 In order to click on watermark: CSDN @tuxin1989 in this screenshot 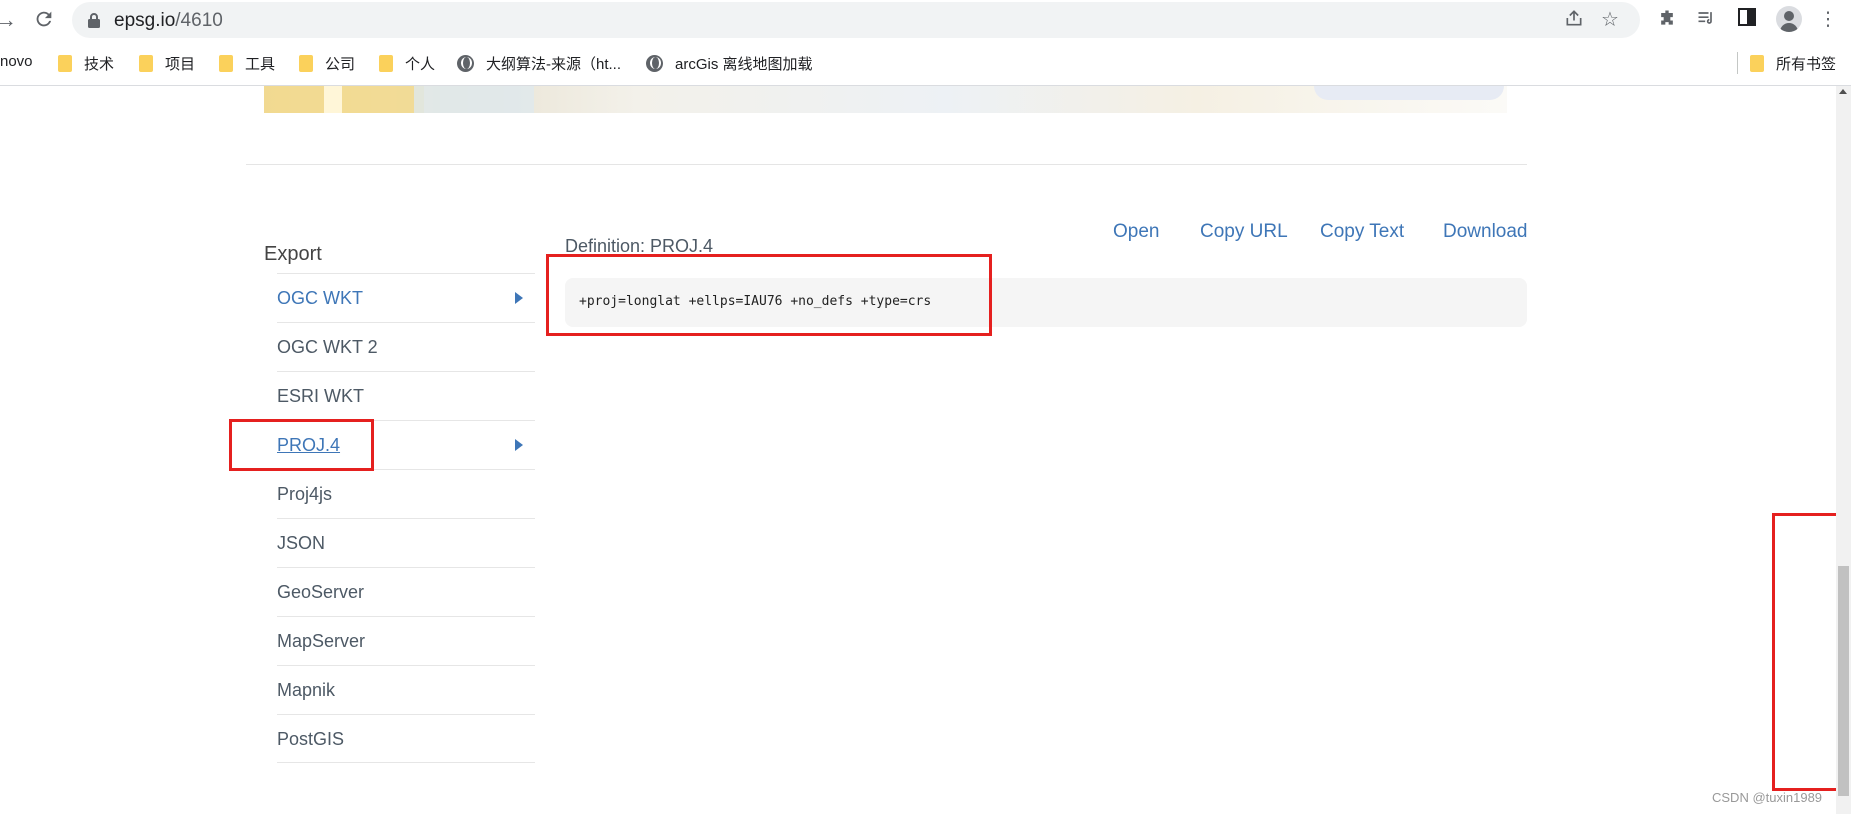, I will do `click(1767, 797)`.